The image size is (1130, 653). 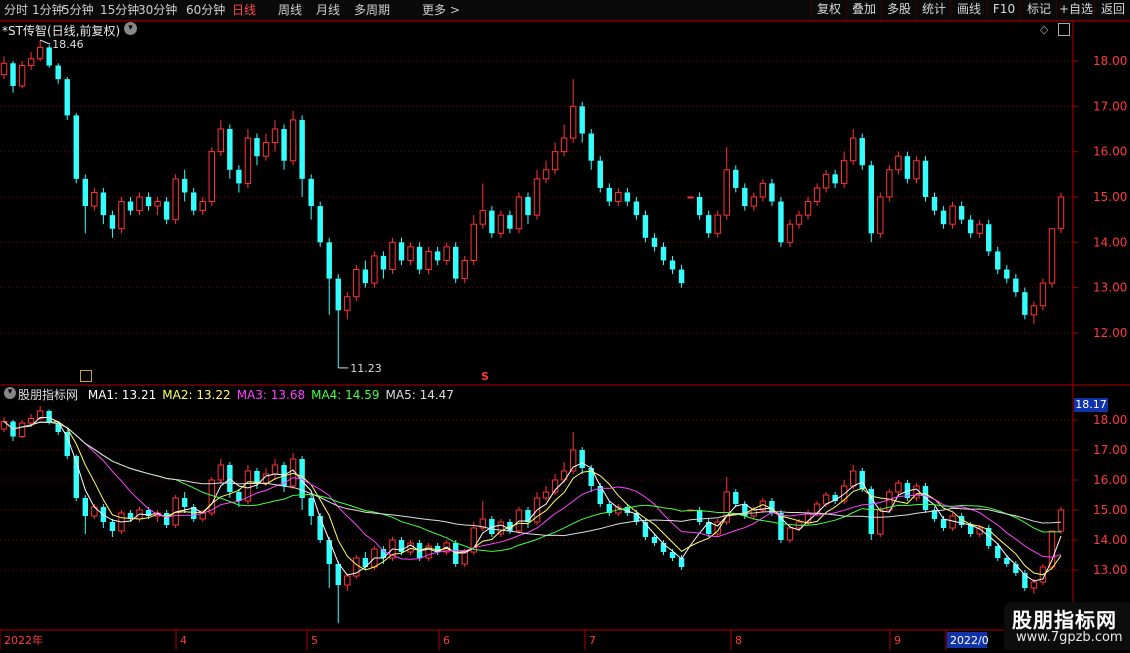 What do you see at coordinates (863, 9) in the screenshot?
I see `action-button-1: 叠加` at bounding box center [863, 9].